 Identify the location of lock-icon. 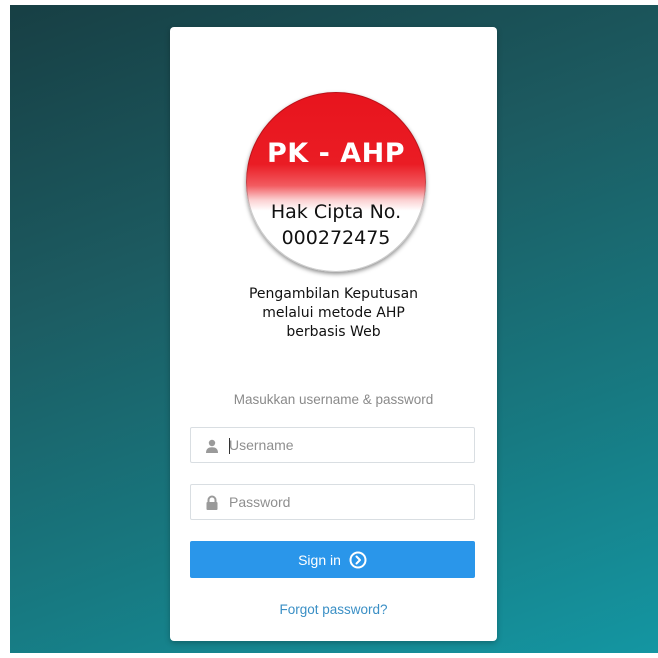
(212, 502).